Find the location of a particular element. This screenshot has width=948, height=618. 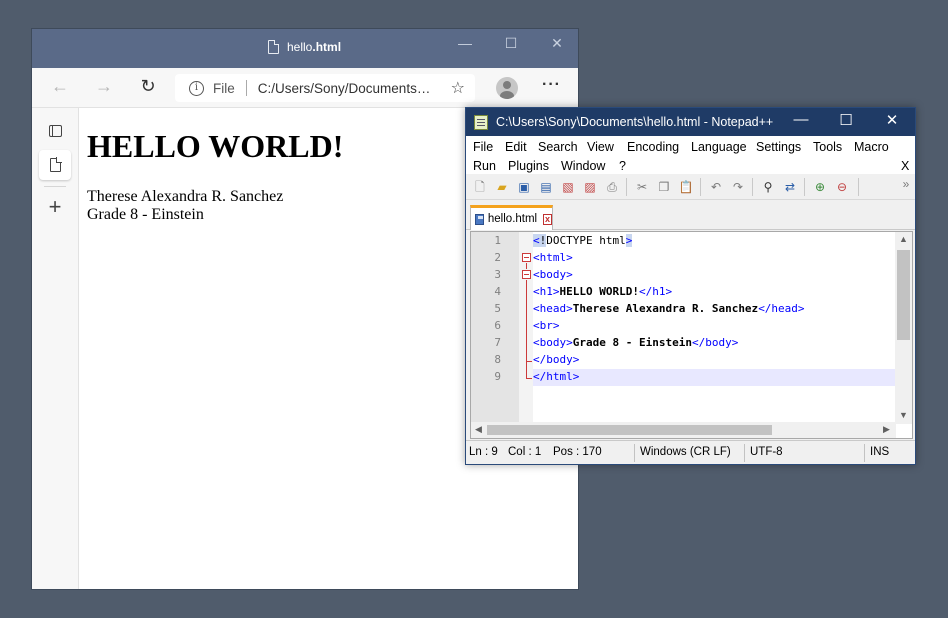

line-number: 1 is located at coordinates (497, 240).